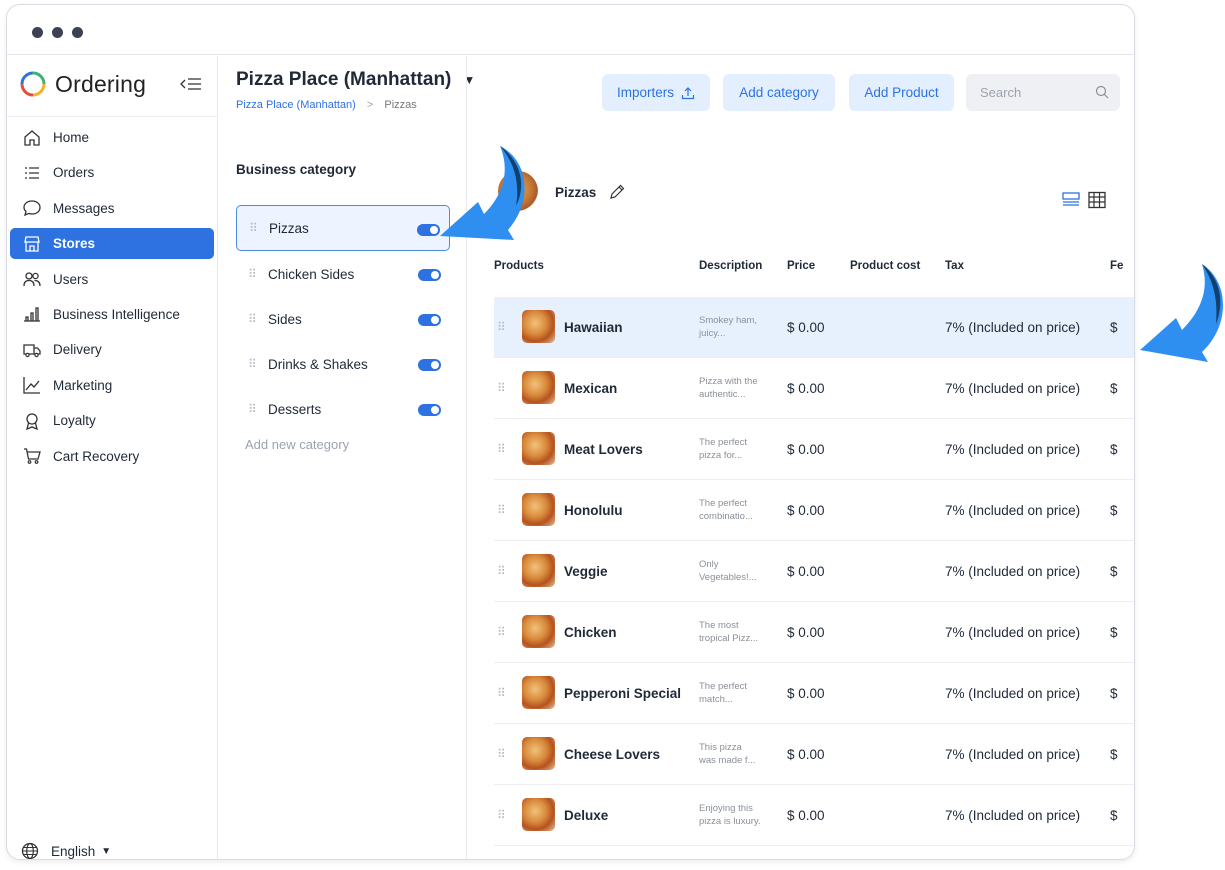  I want to click on sidebar-item-stores: Stores, so click(112, 244).